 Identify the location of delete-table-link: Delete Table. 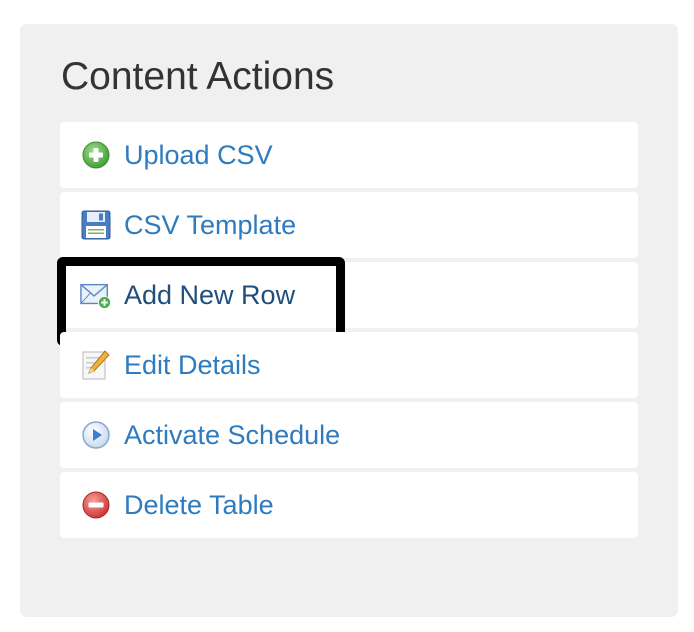
(349, 505).